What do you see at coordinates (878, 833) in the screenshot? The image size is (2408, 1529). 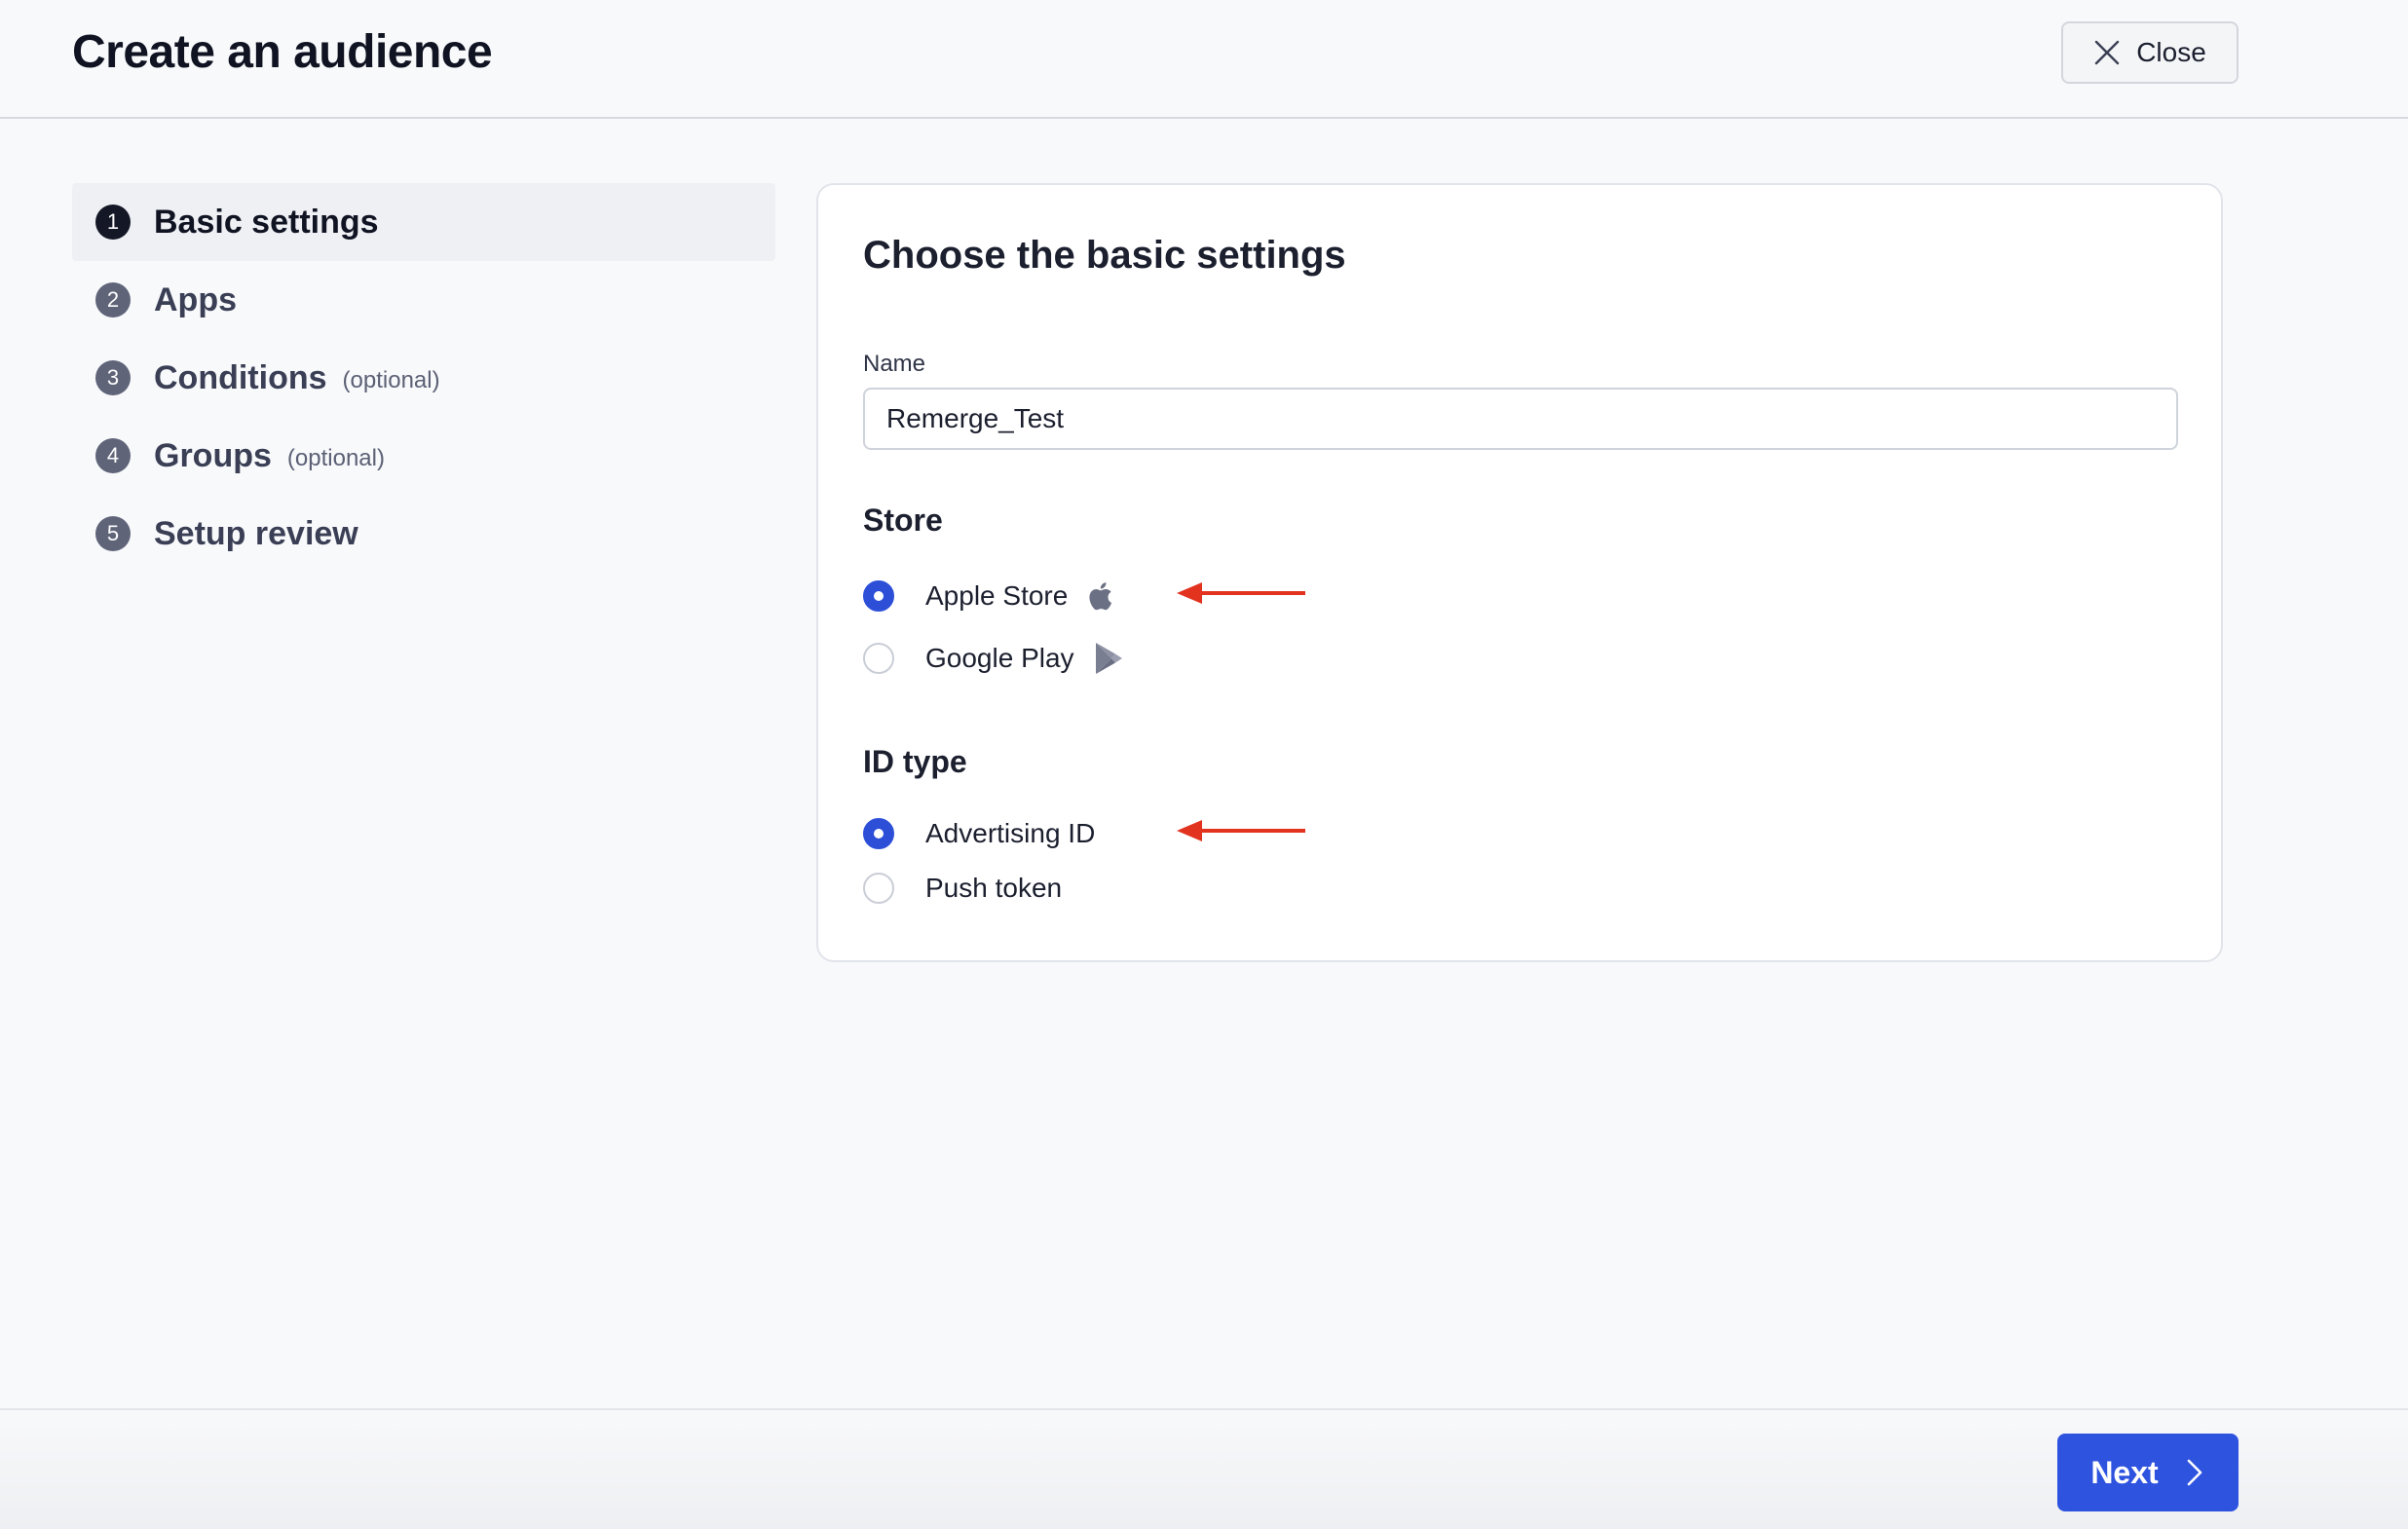 I see `advertising-id-radio` at bounding box center [878, 833].